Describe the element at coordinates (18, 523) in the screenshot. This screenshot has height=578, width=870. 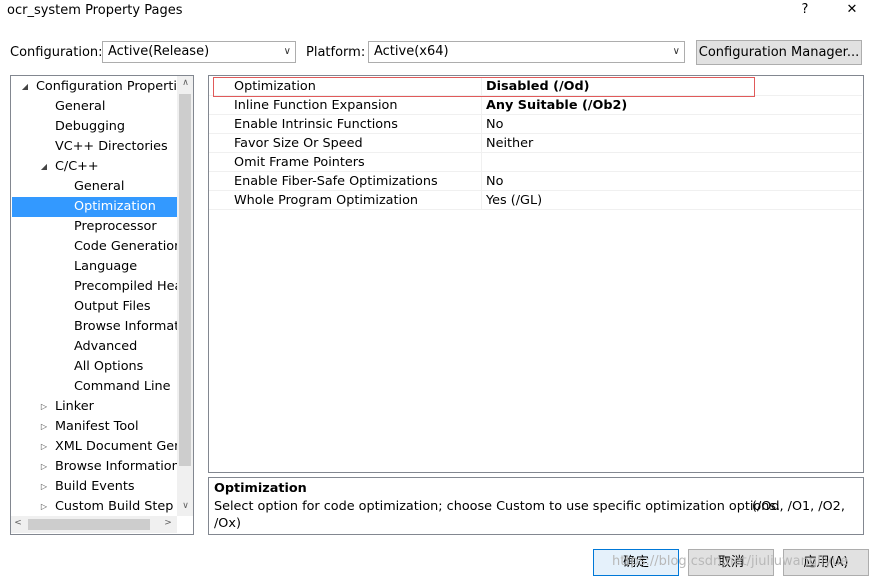
I see `scroll-left-icon: <` at that location.